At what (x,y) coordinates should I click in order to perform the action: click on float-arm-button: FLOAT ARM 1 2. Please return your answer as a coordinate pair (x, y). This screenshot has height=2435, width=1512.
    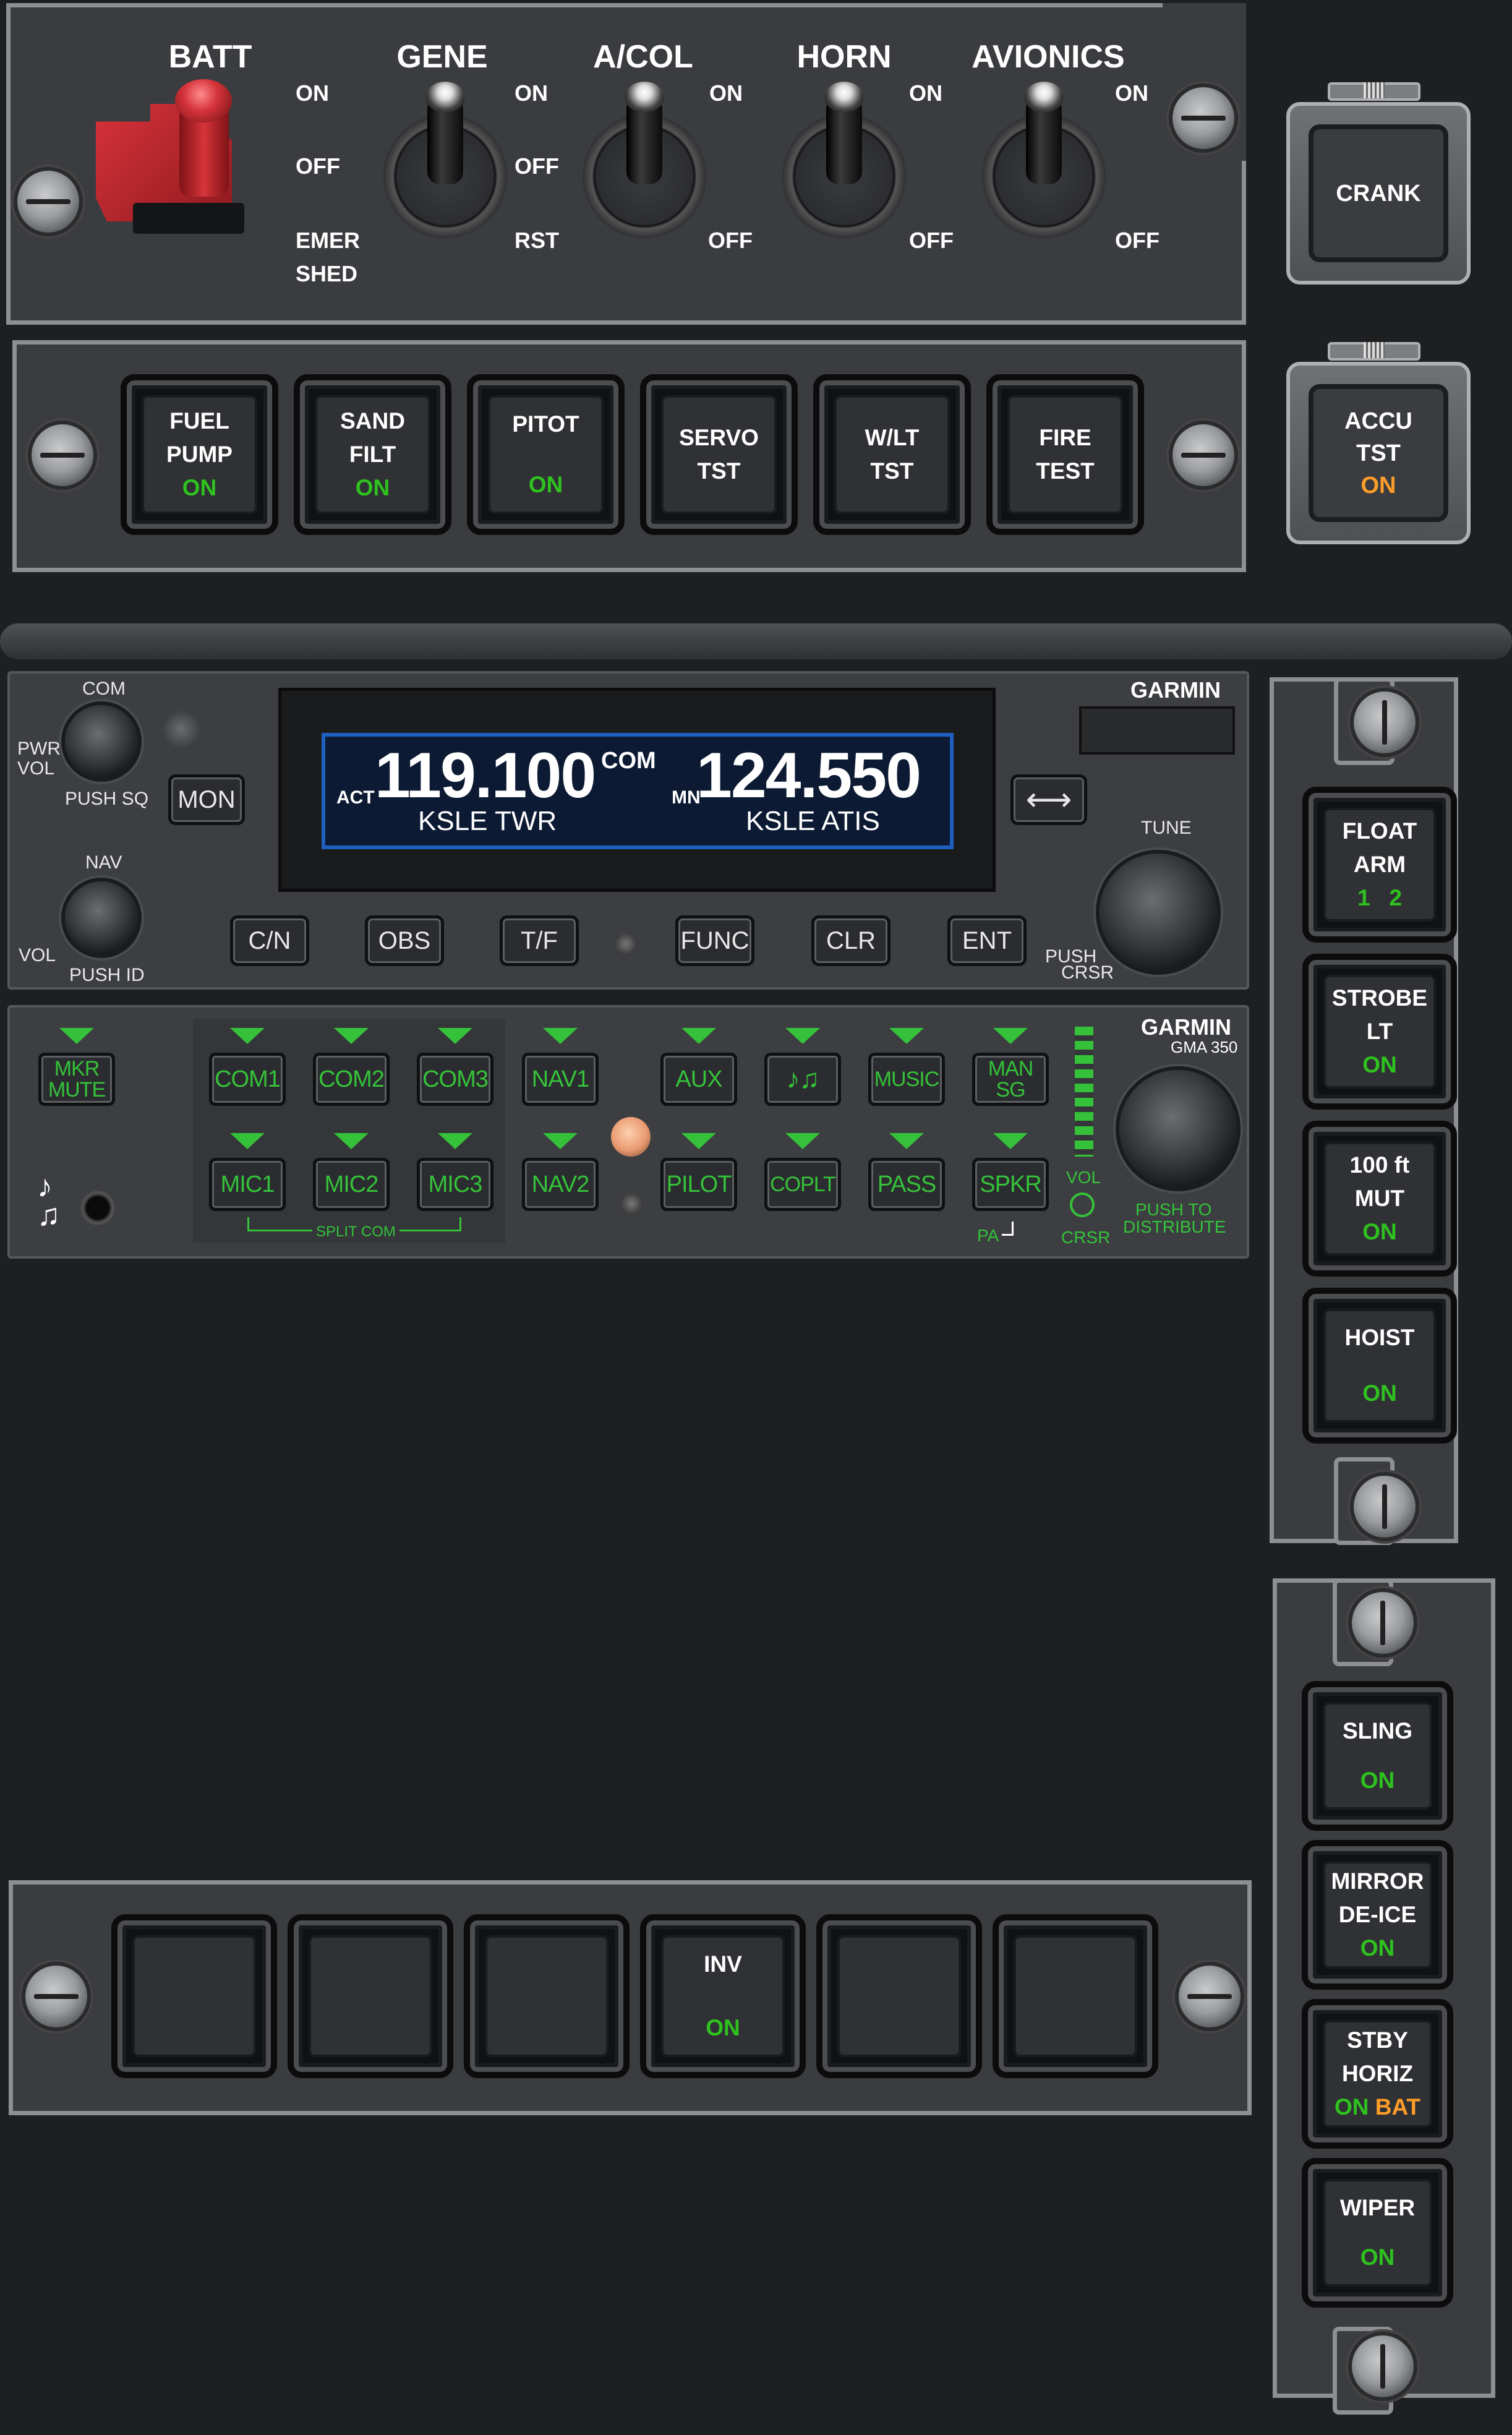
    Looking at the image, I should click on (1379, 865).